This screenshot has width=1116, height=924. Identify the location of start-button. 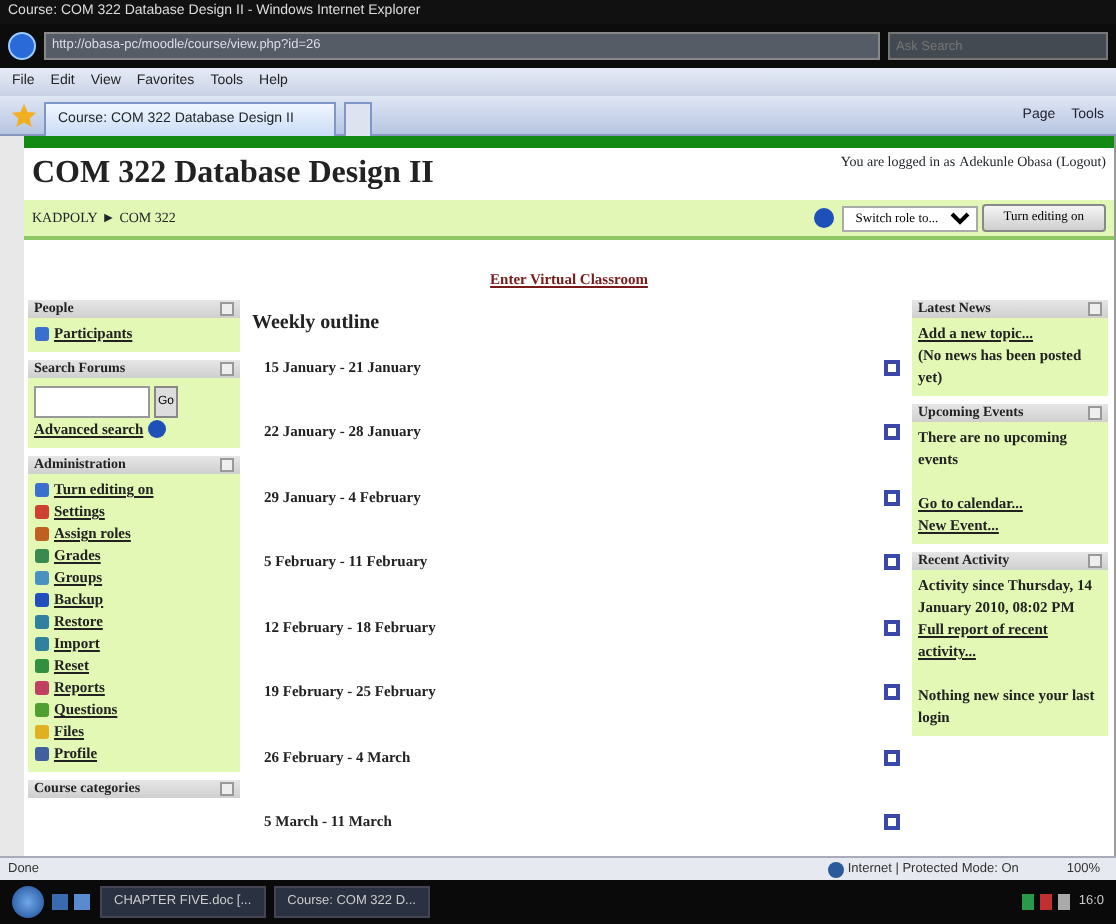
(28, 902).